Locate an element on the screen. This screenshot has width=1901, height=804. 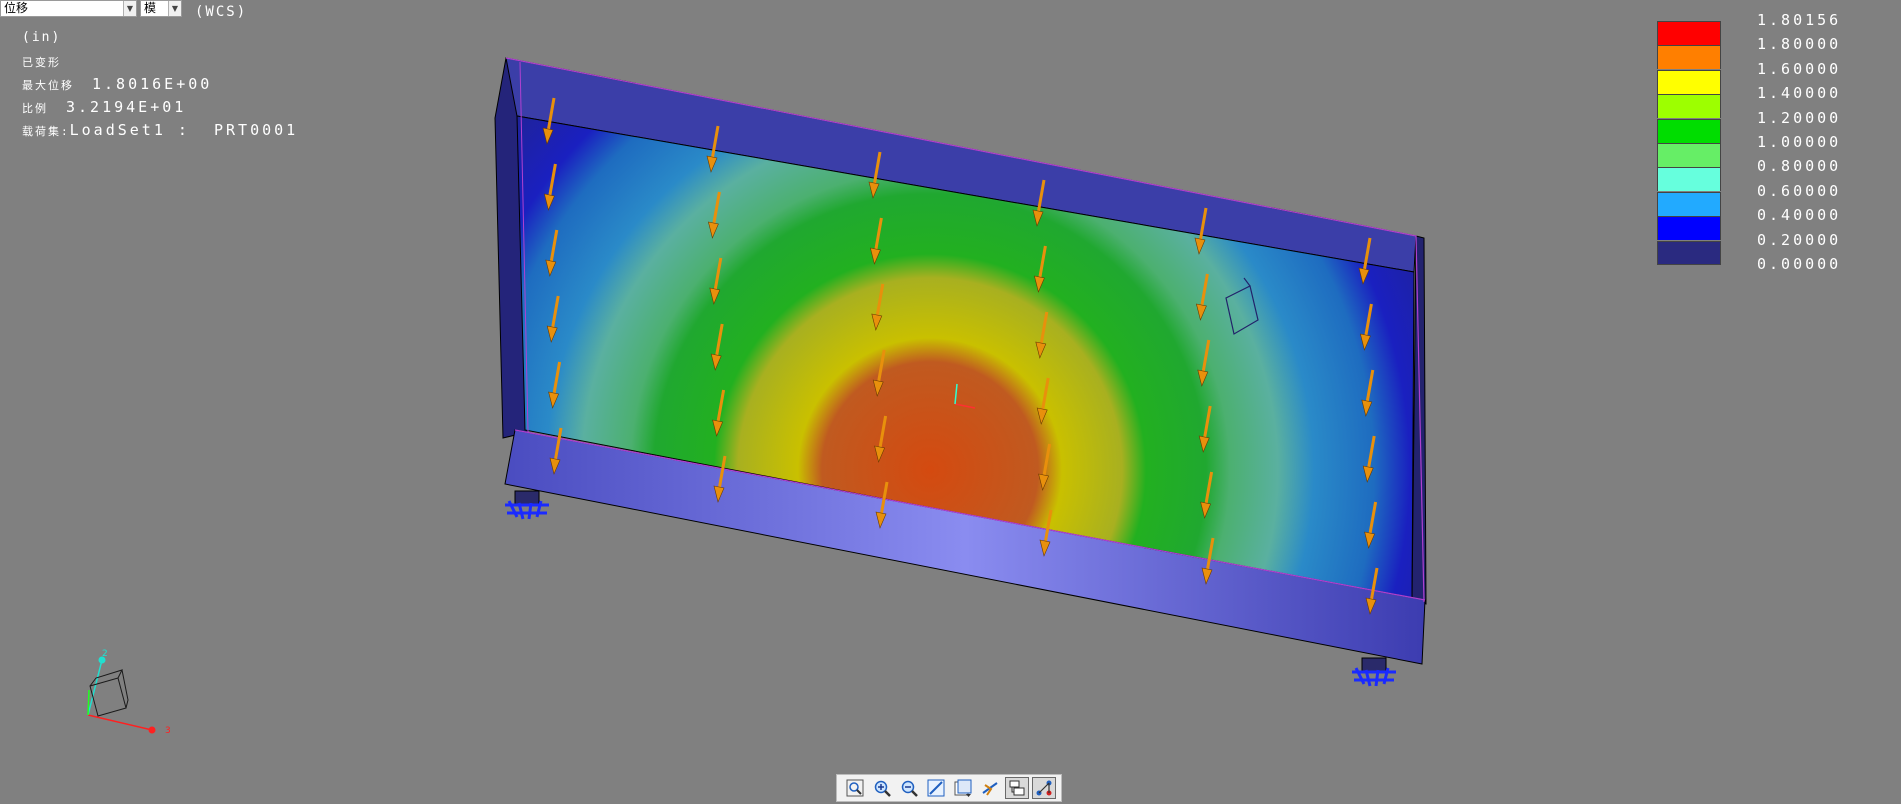
legend-label: 1.20000 is located at coordinates (1799, 117).